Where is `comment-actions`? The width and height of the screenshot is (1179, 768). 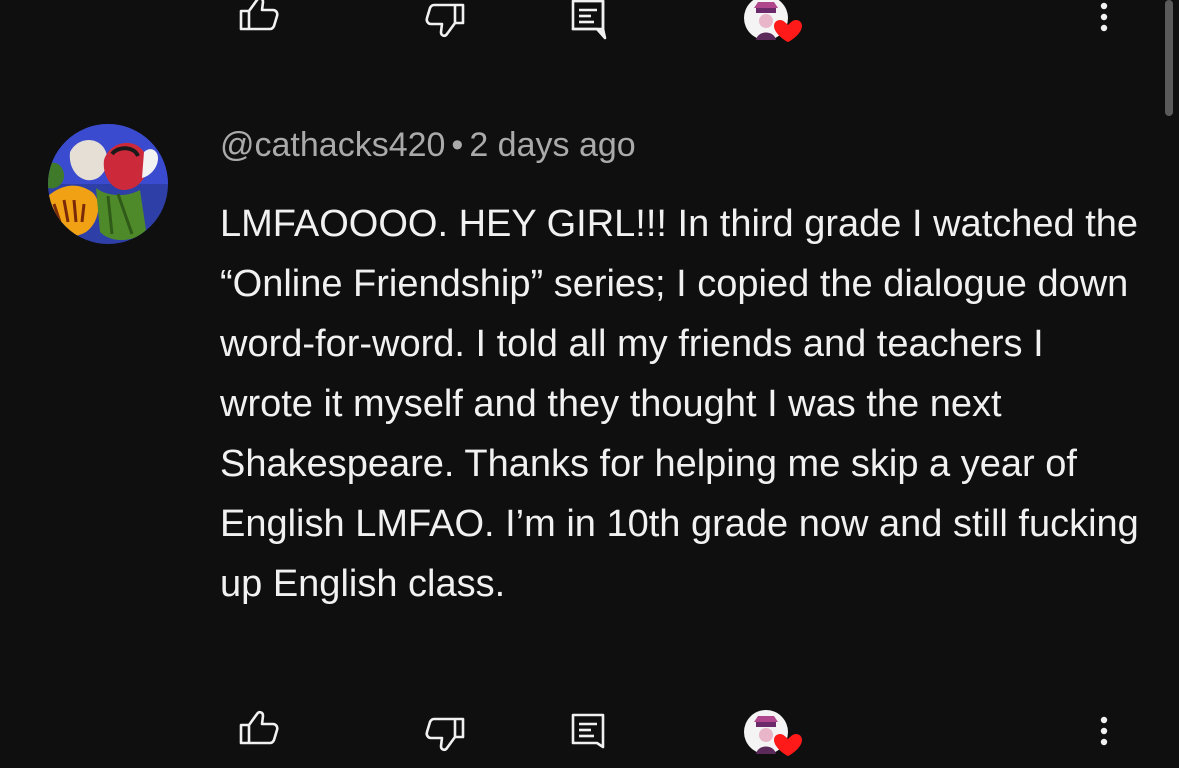
comment-actions is located at coordinates (589, 732).